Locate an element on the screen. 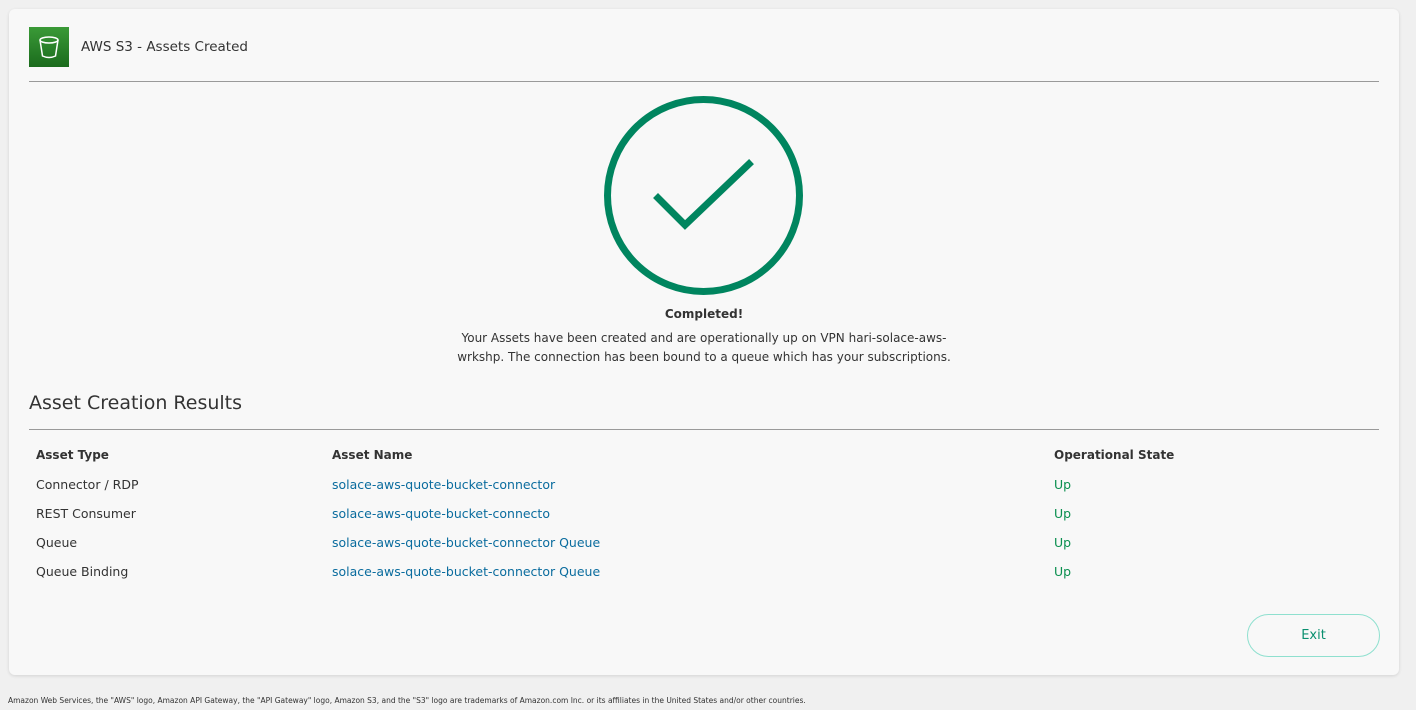 The height and width of the screenshot is (710, 1416). exit-button: Exit is located at coordinates (1313, 635).